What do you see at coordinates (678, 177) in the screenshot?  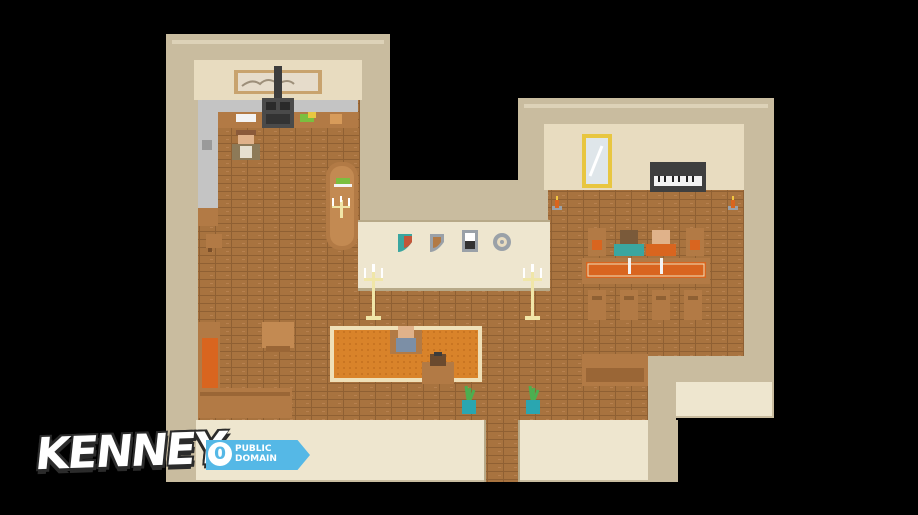 I see `piano` at bounding box center [678, 177].